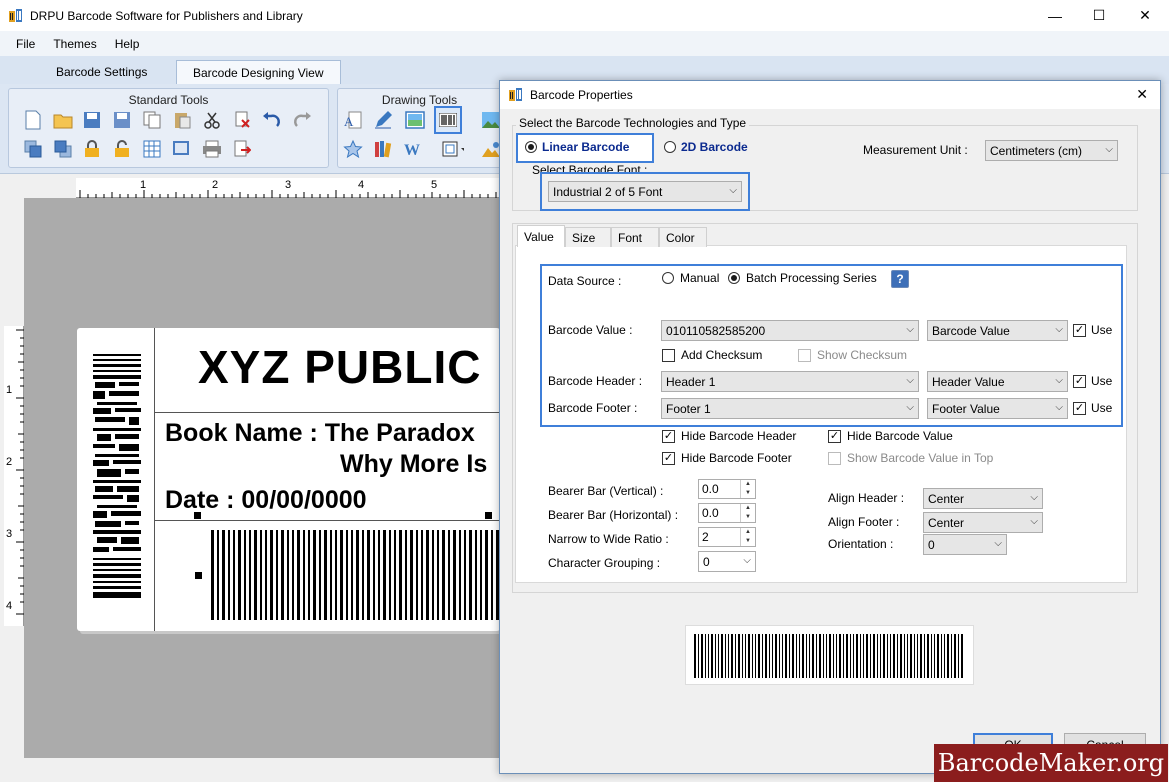 Image resolution: width=1169 pixels, height=782 pixels. Describe the element at coordinates (448, 120) in the screenshot. I see `barcode-tool-icon` at that location.